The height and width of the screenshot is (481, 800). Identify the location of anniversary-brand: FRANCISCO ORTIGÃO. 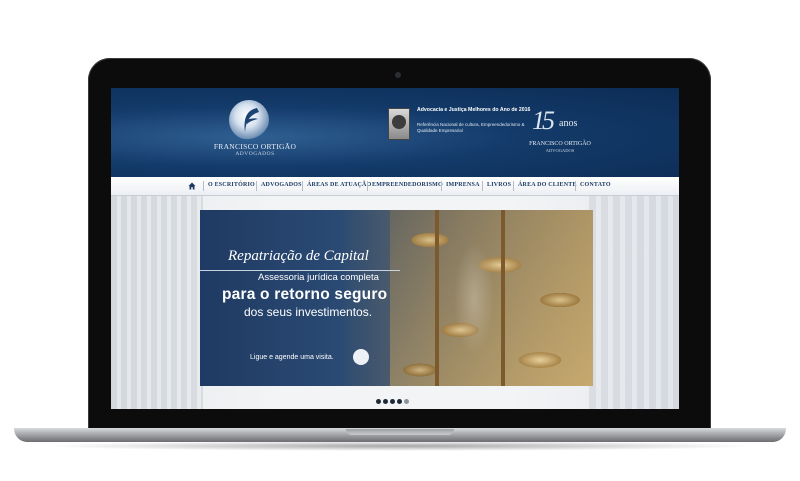
(560, 144).